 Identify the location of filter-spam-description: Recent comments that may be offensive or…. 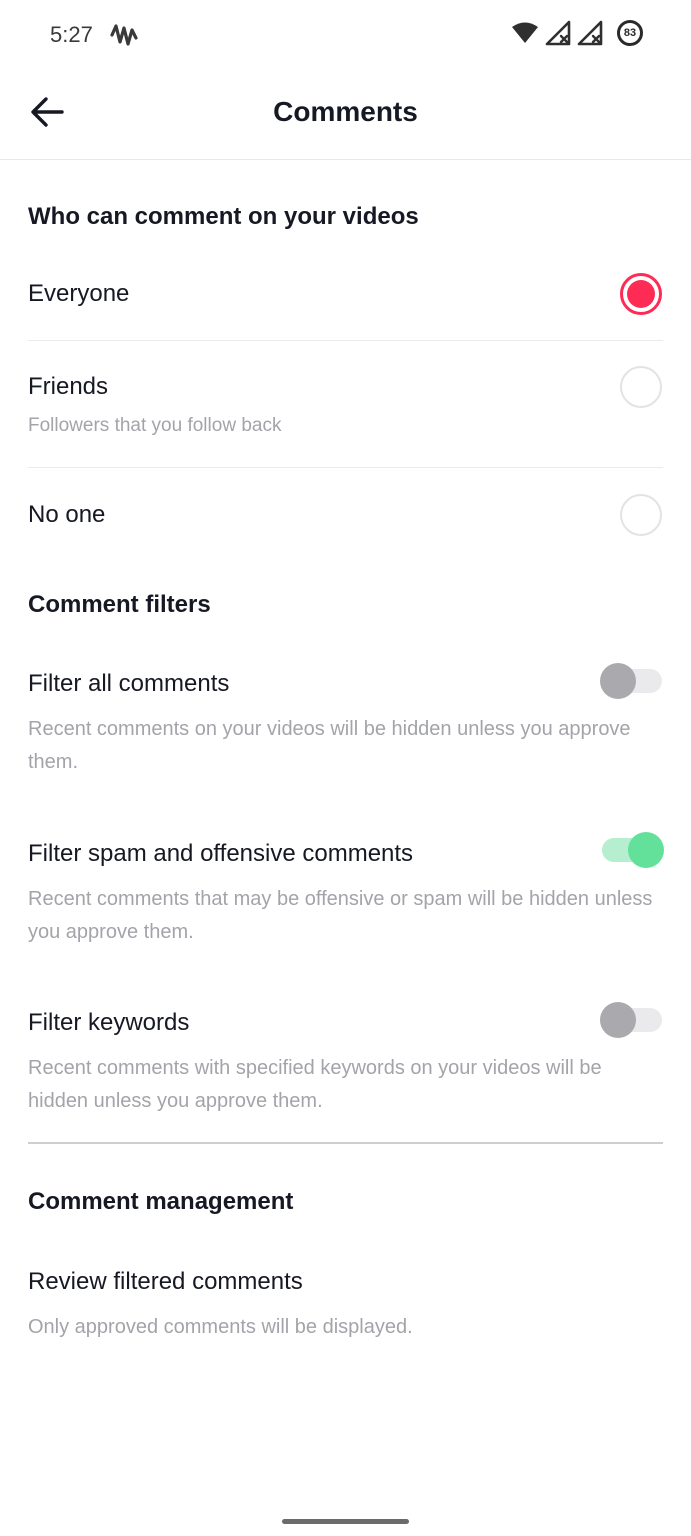
(340, 915).